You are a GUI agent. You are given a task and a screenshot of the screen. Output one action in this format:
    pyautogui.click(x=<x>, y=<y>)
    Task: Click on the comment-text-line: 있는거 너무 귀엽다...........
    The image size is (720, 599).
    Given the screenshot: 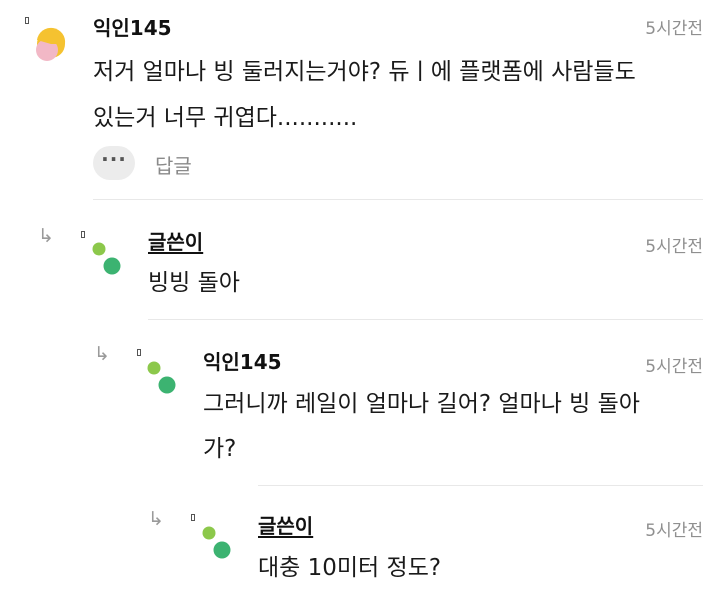 What is the action you would take?
    pyautogui.click(x=225, y=118)
    